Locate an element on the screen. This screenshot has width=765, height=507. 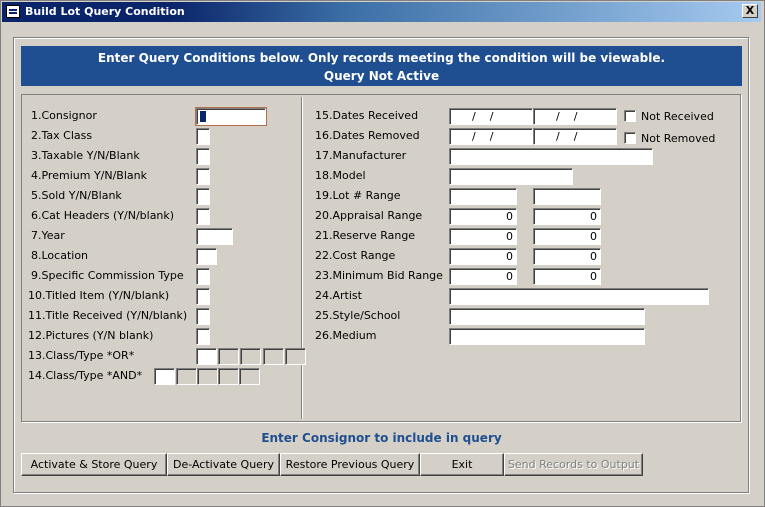
label-manufacturer: 17.Manufacturer is located at coordinates (361, 155).